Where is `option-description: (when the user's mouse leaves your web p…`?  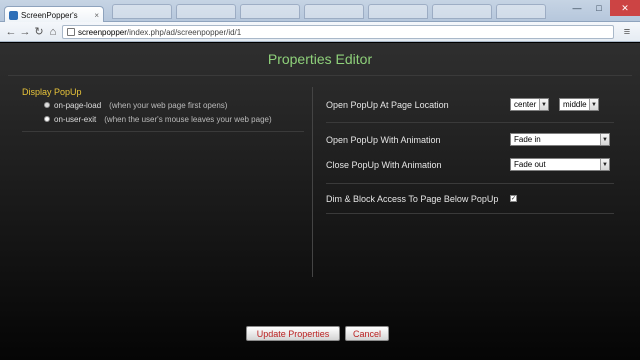
option-description: (when the user's mouse leaves your web p… is located at coordinates (188, 119).